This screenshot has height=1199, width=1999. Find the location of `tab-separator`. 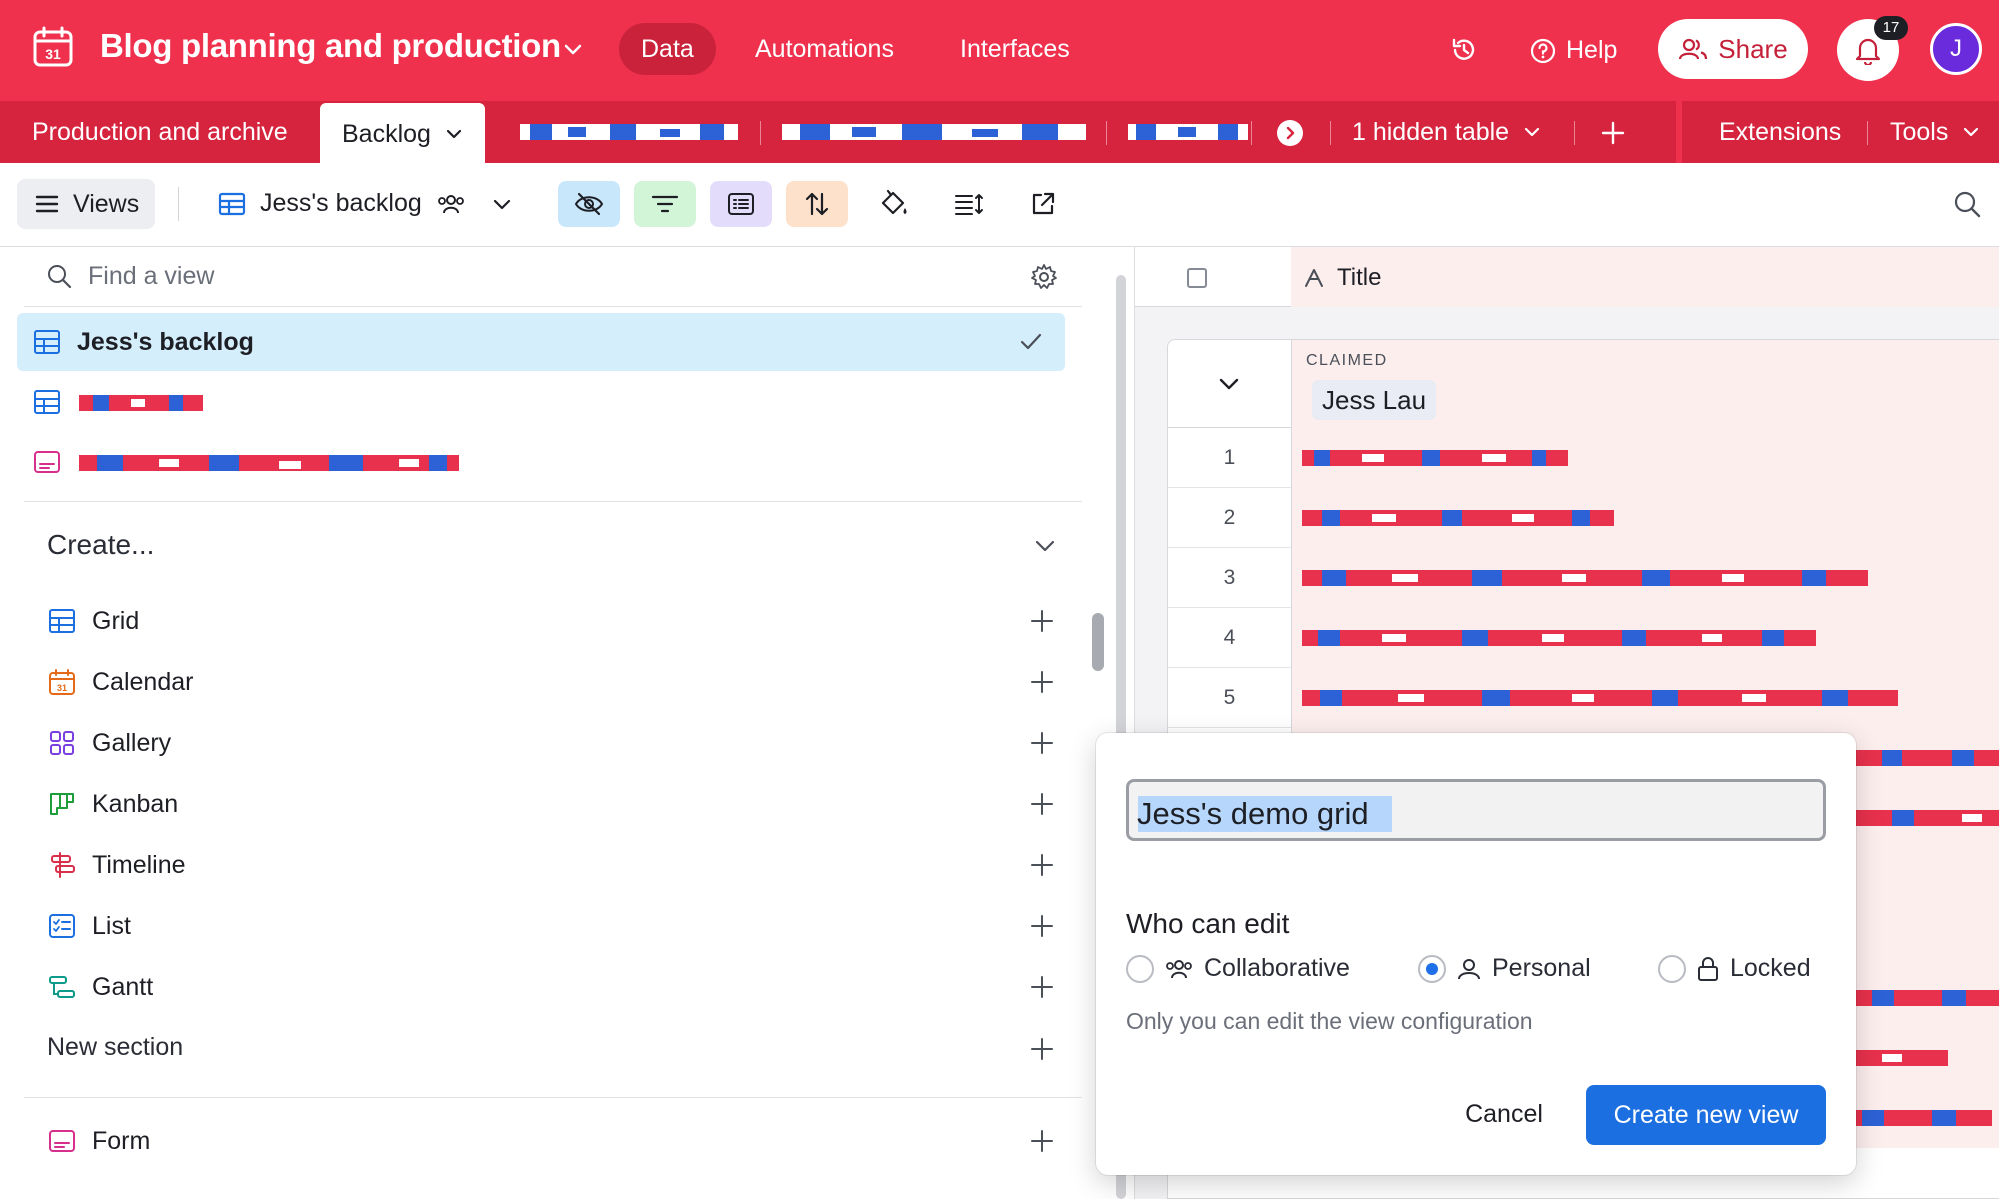

tab-separator is located at coordinates (1106, 133).